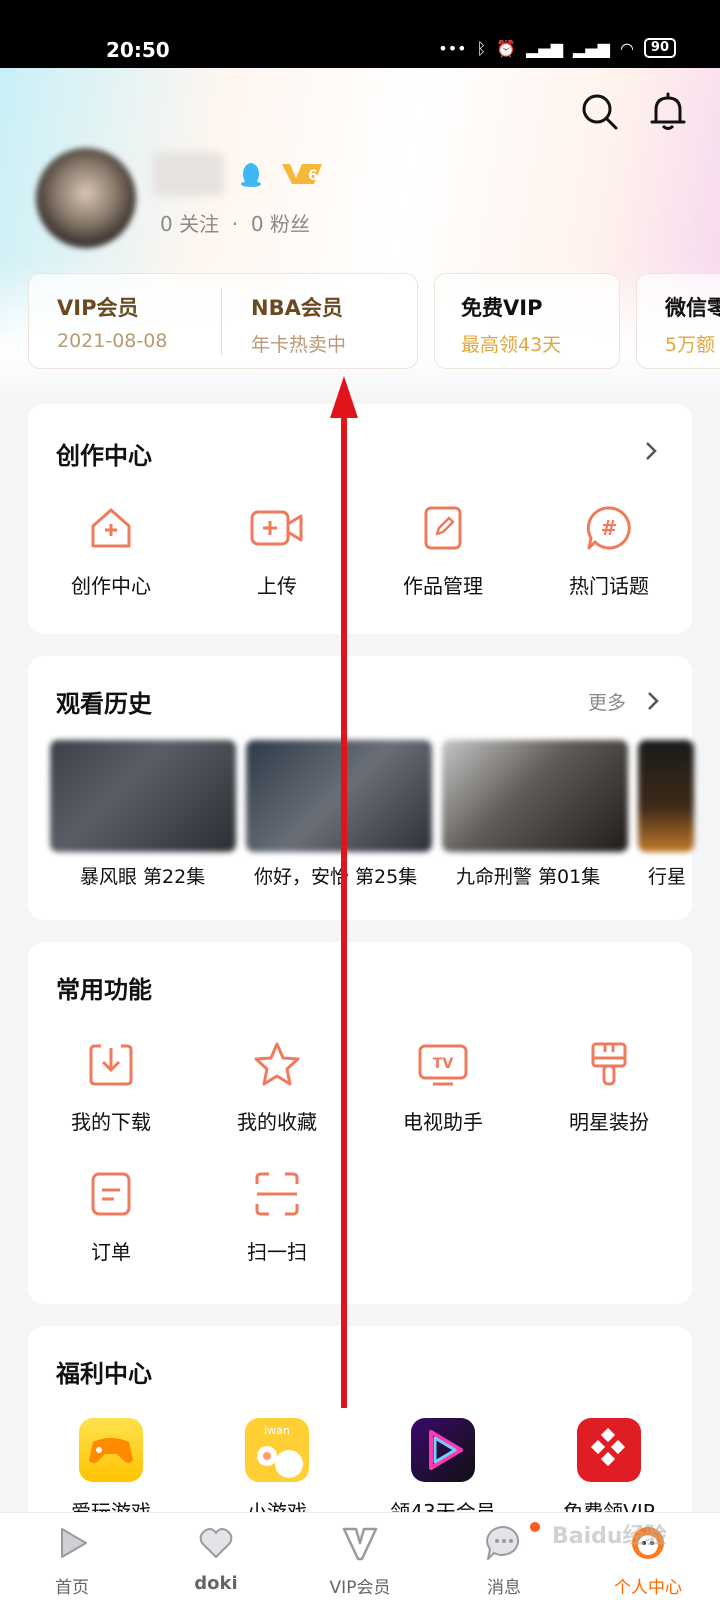  What do you see at coordinates (104, 990) in the screenshot?
I see `functions-title: 常用功能` at bounding box center [104, 990].